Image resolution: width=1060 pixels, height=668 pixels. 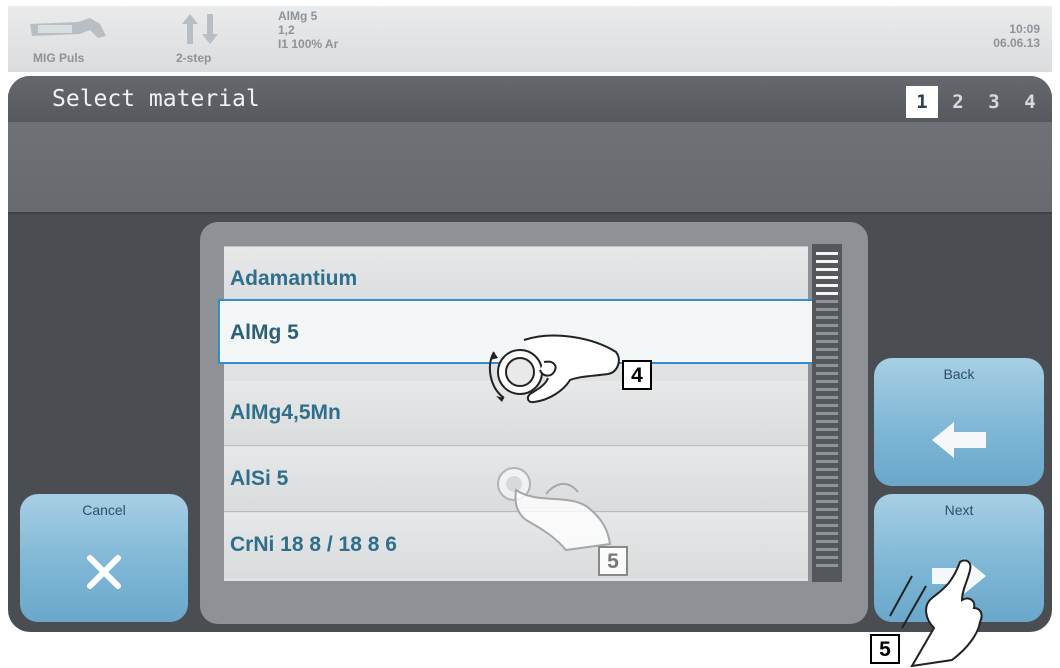 I want to click on next-button-label: Next, so click(x=959, y=510).